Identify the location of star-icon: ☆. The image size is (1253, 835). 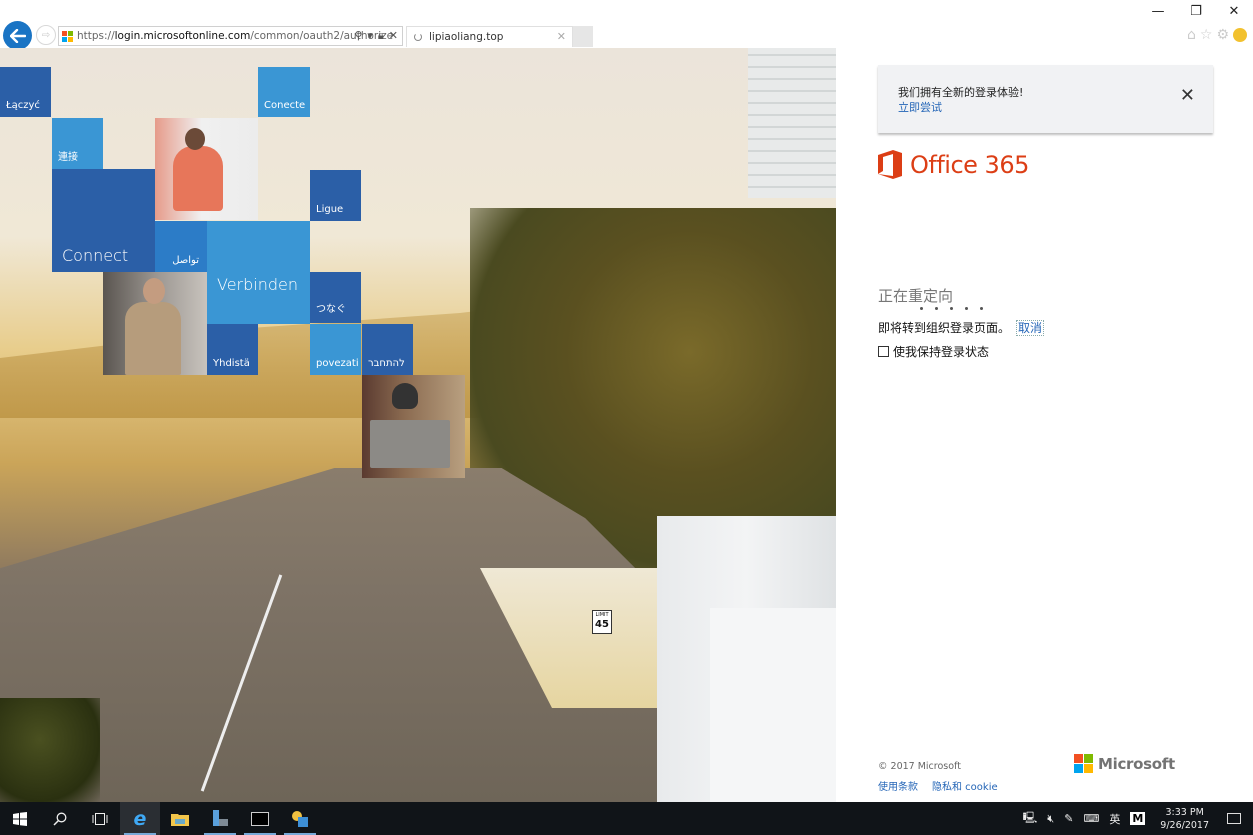
(1206, 35).